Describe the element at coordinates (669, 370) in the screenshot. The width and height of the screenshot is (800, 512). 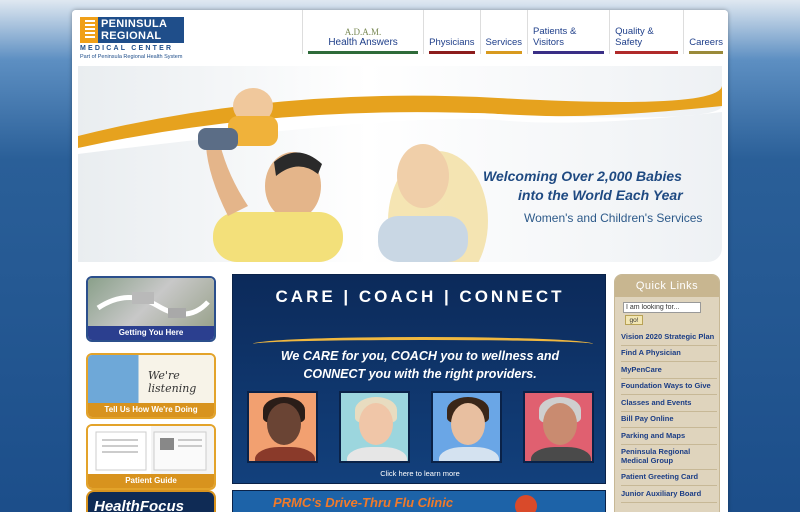
I see `quick-link-mypencare: MyPenCare` at that location.